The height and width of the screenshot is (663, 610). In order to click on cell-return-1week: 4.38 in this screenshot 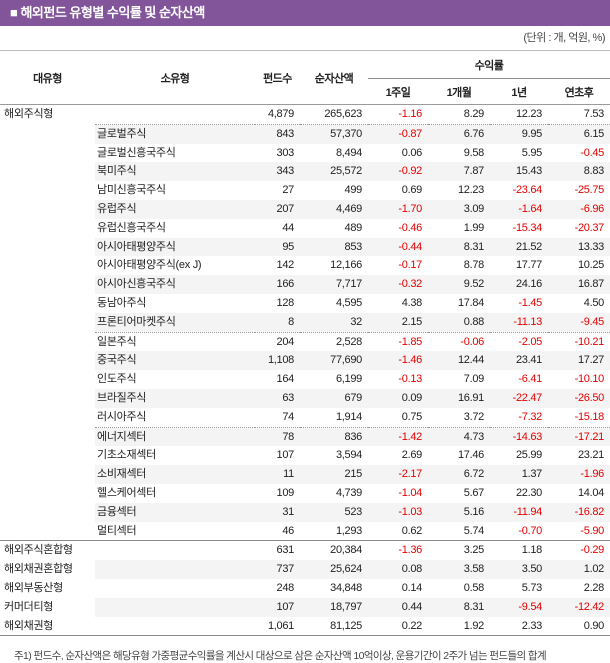, I will do `click(398, 303)`.